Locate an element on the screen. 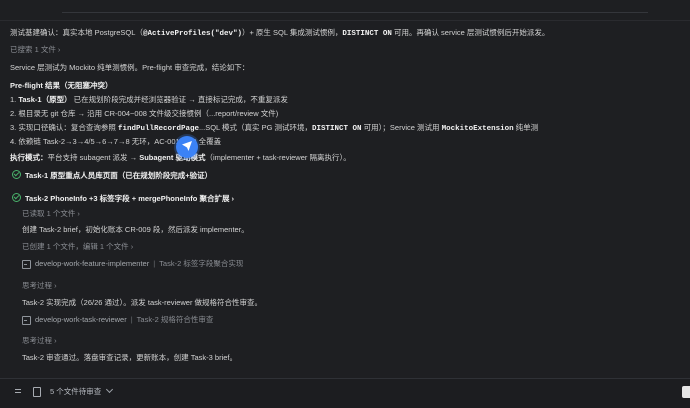 The width and height of the screenshot is (690, 408). assistant-bird-icon is located at coordinates (187, 147).